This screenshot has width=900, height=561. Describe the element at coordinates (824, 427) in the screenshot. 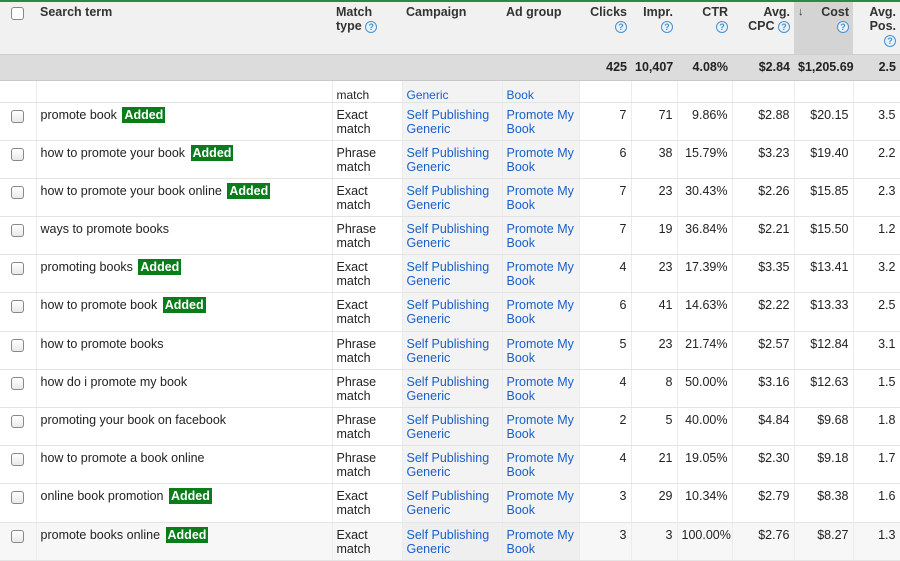

I see `cost-cell: $9.68` at that location.